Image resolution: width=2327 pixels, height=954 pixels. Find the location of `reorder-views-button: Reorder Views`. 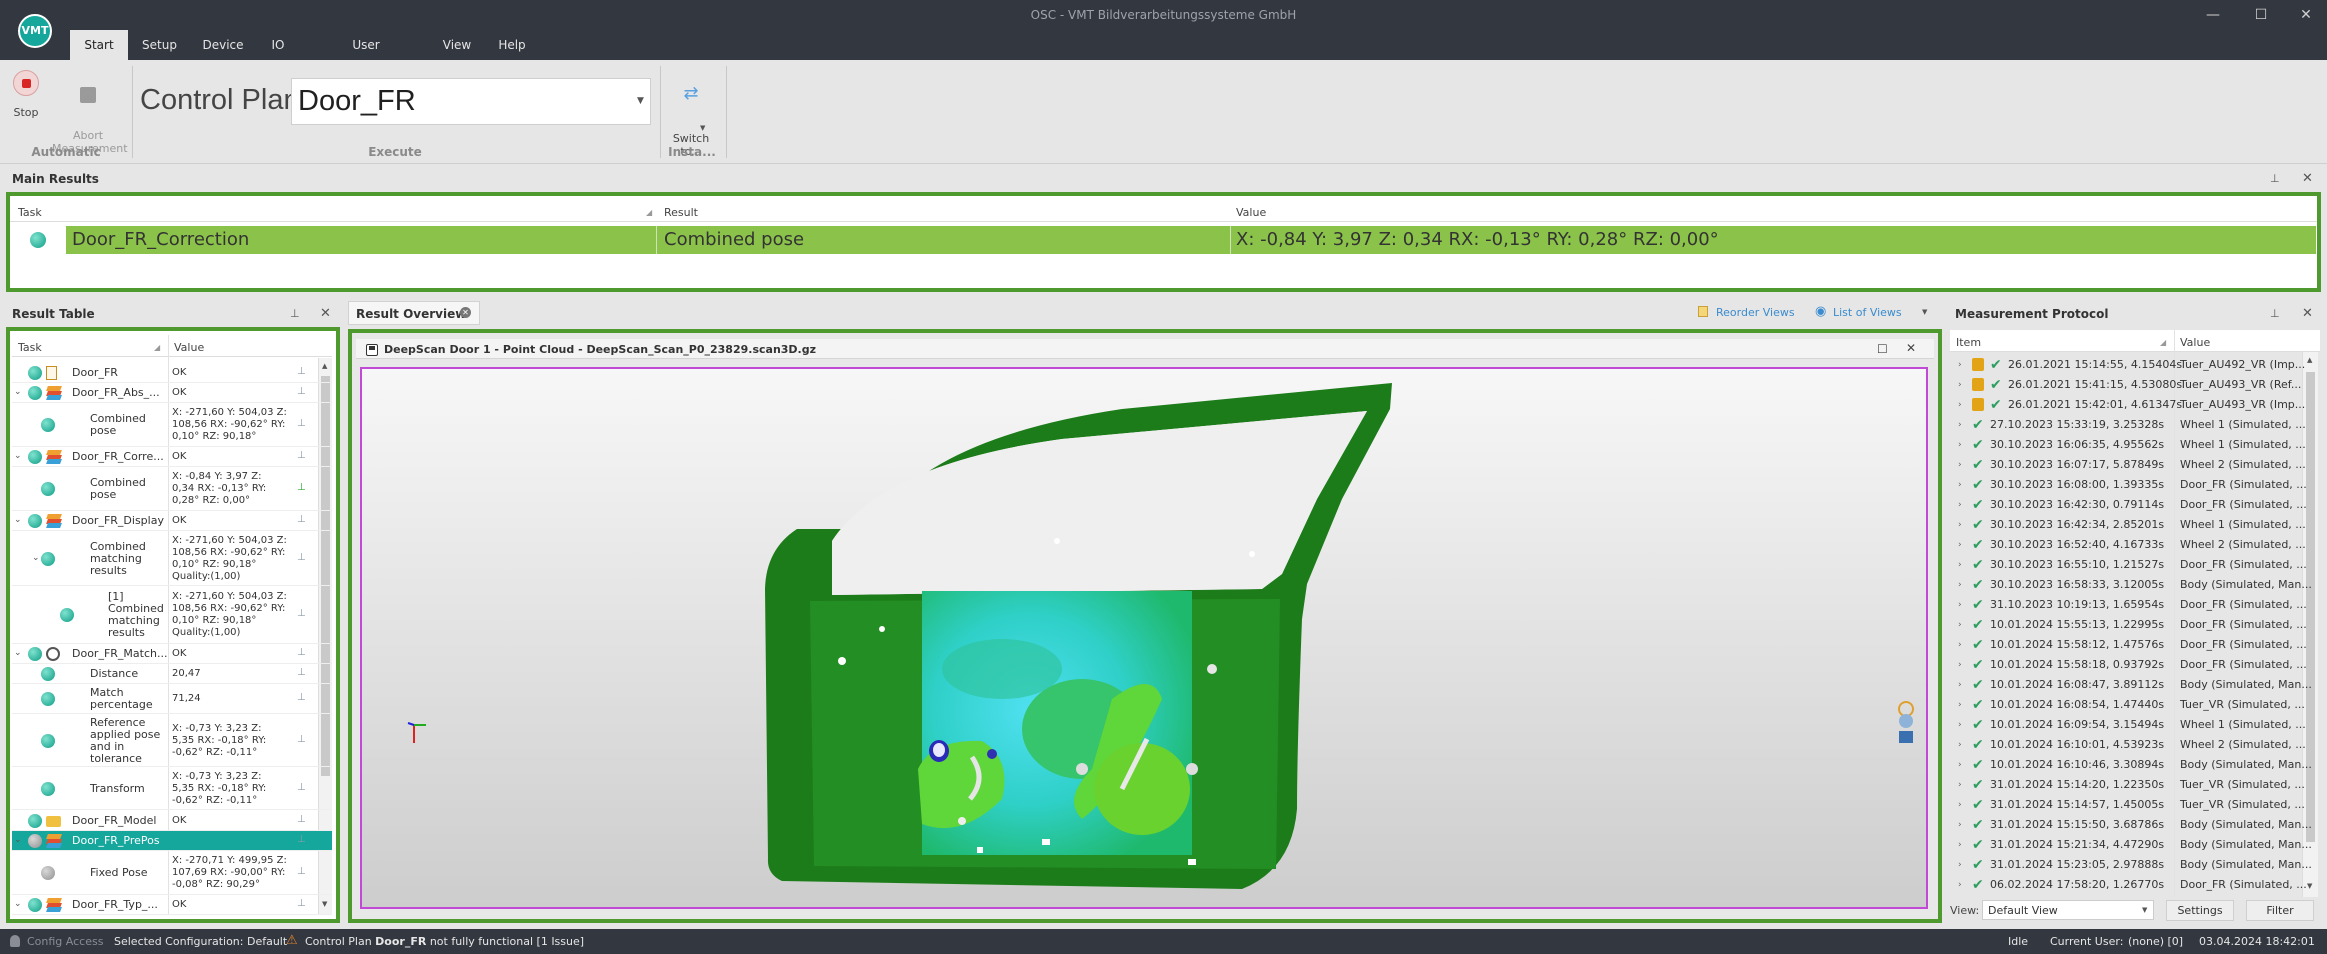

reorder-views-button: Reorder Views is located at coordinates (1755, 312).